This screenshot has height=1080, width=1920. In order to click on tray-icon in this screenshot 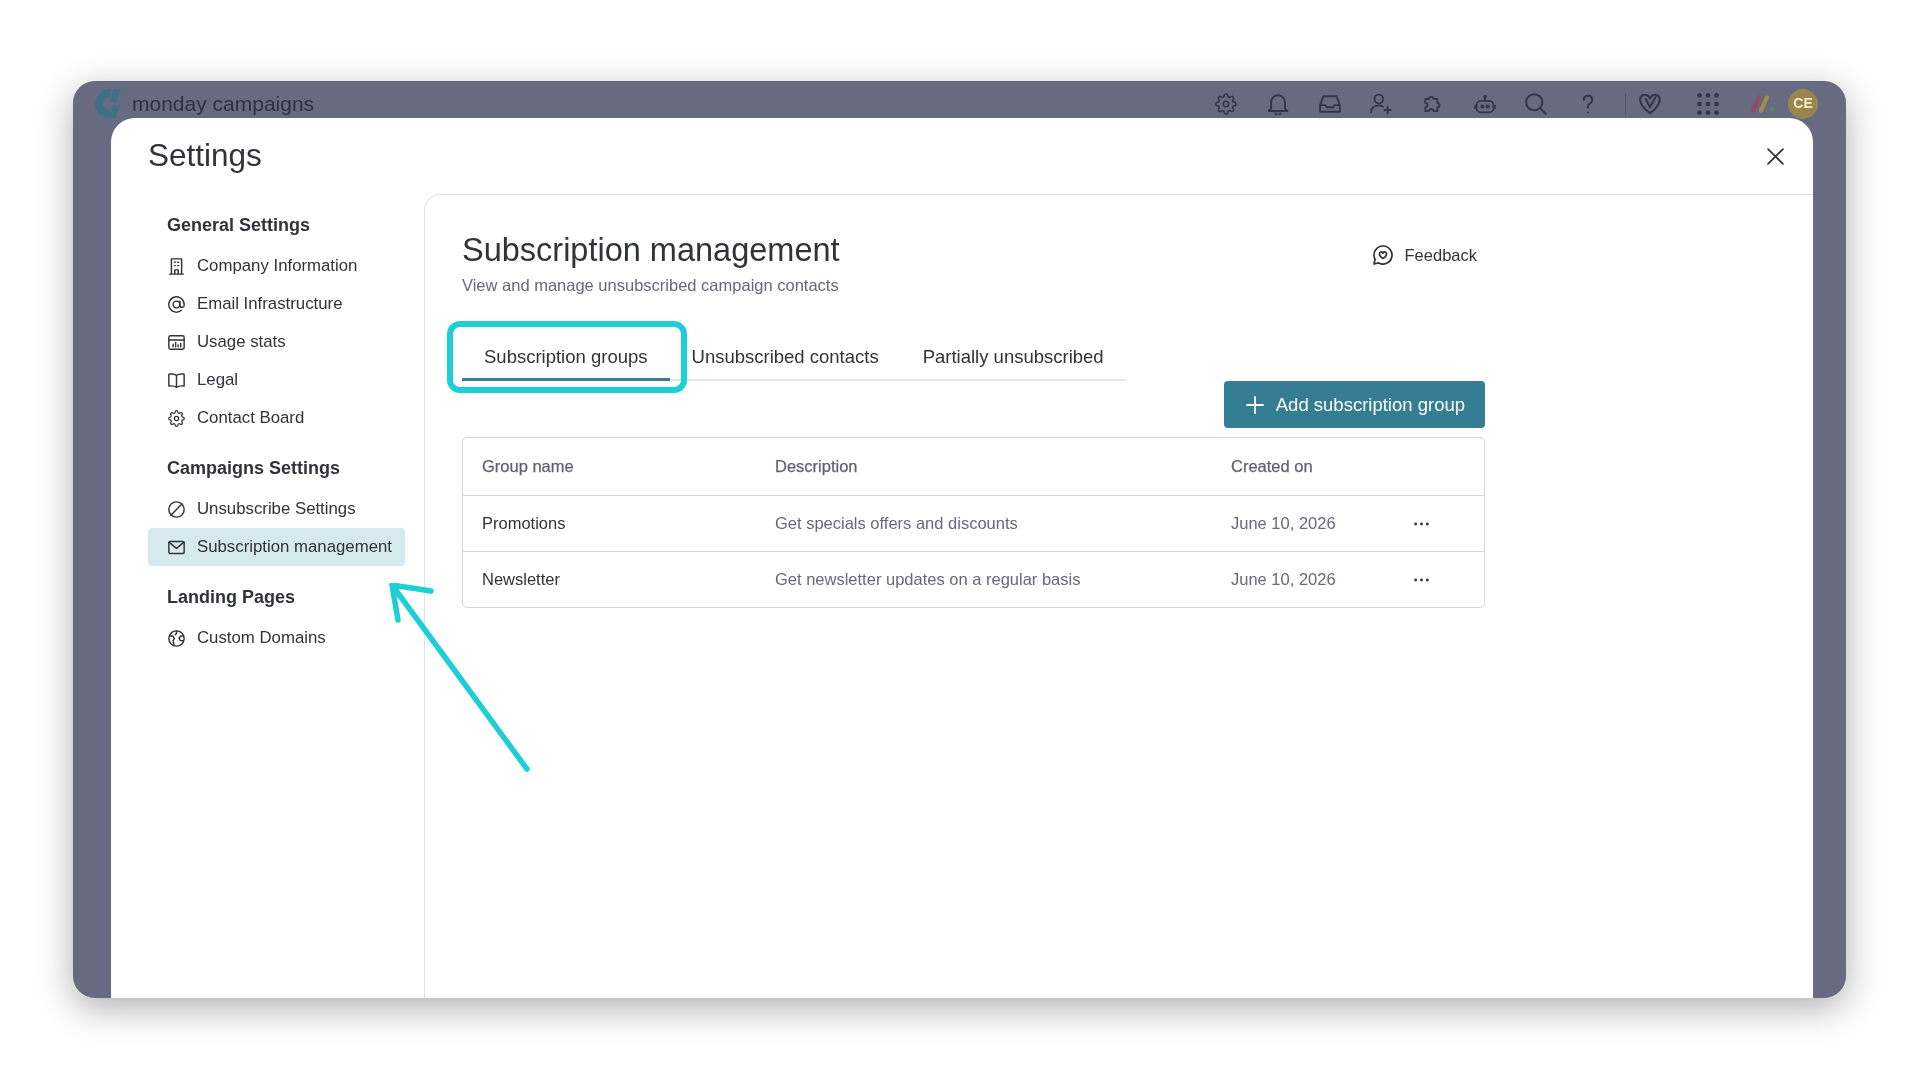, I will do `click(1329, 103)`.